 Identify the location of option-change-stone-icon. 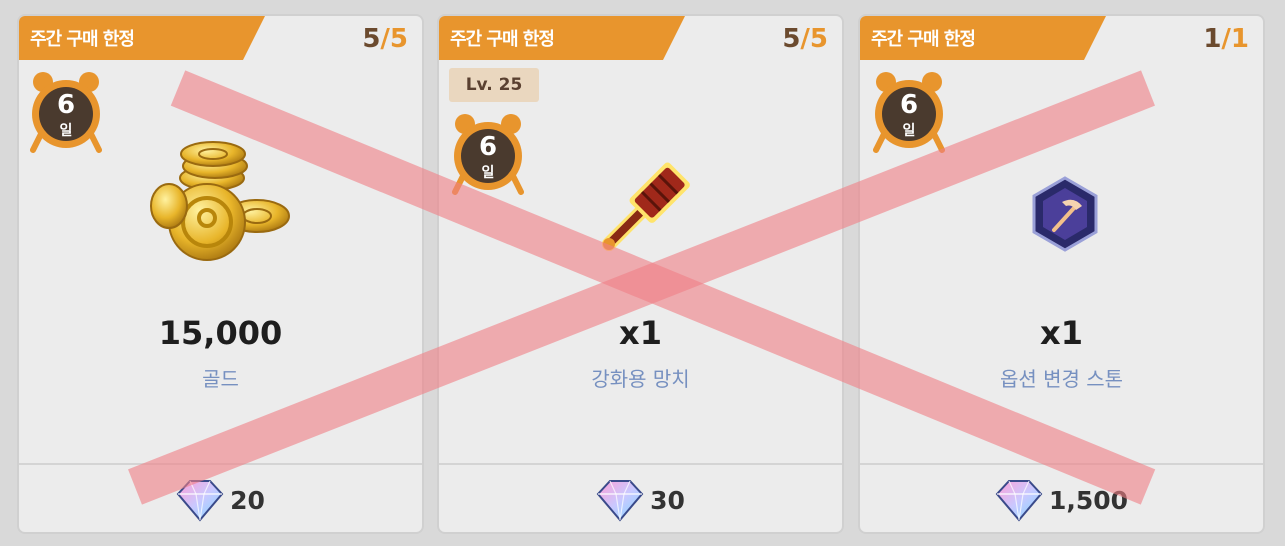
(1065, 214).